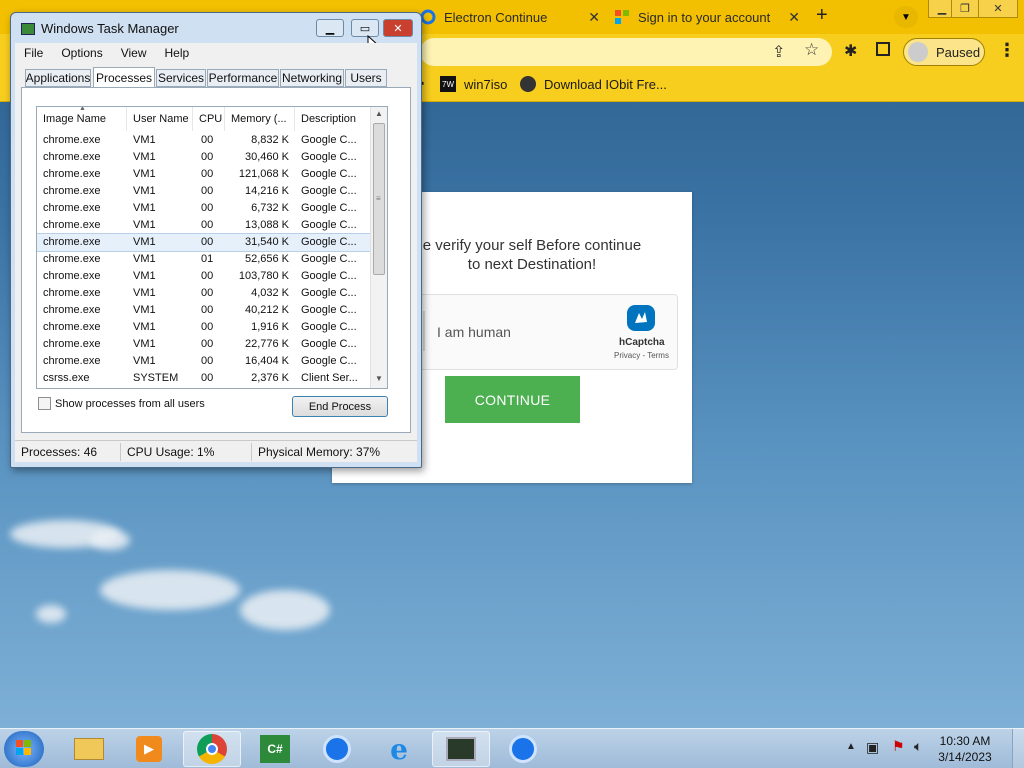  What do you see at coordinates (121, 403) in the screenshot?
I see `show-all-users-option: Show processes from all users` at bounding box center [121, 403].